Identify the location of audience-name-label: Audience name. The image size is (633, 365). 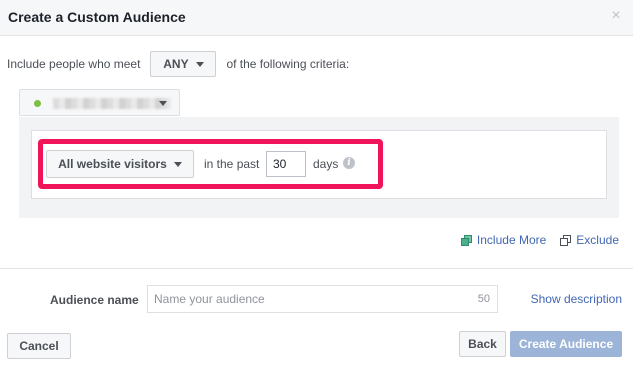
(94, 300).